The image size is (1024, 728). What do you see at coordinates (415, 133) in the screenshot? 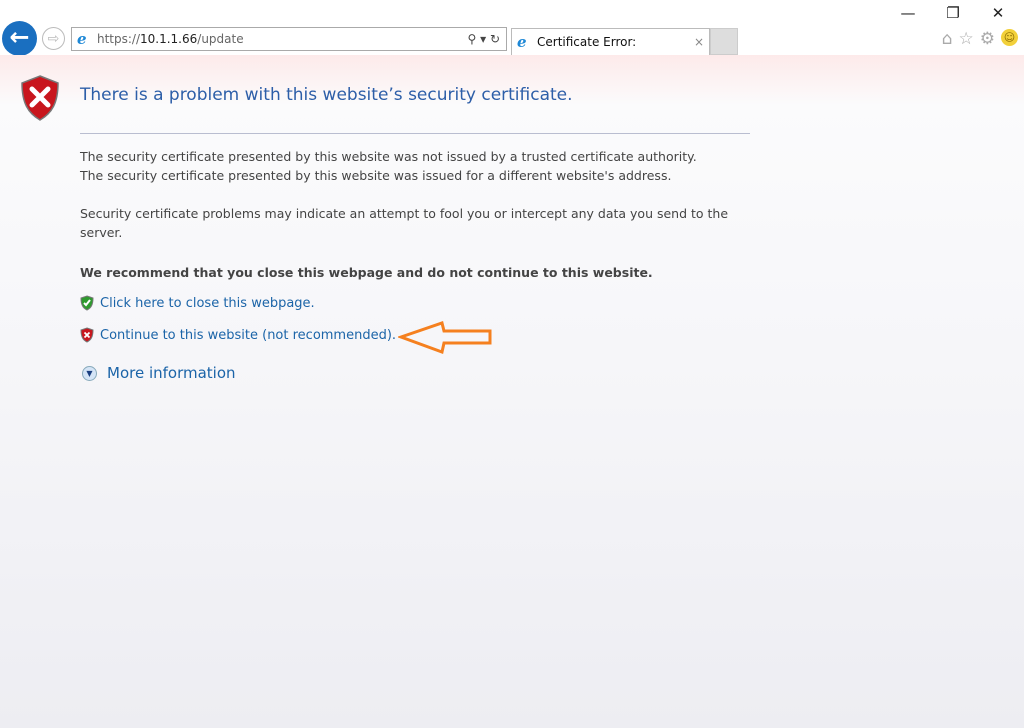
I see `divider` at bounding box center [415, 133].